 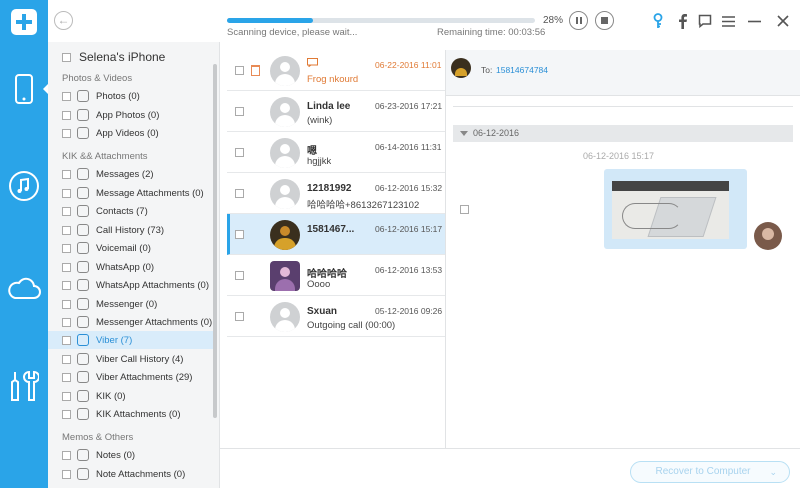 I want to click on app-photos-icon, so click(x=83, y=115).